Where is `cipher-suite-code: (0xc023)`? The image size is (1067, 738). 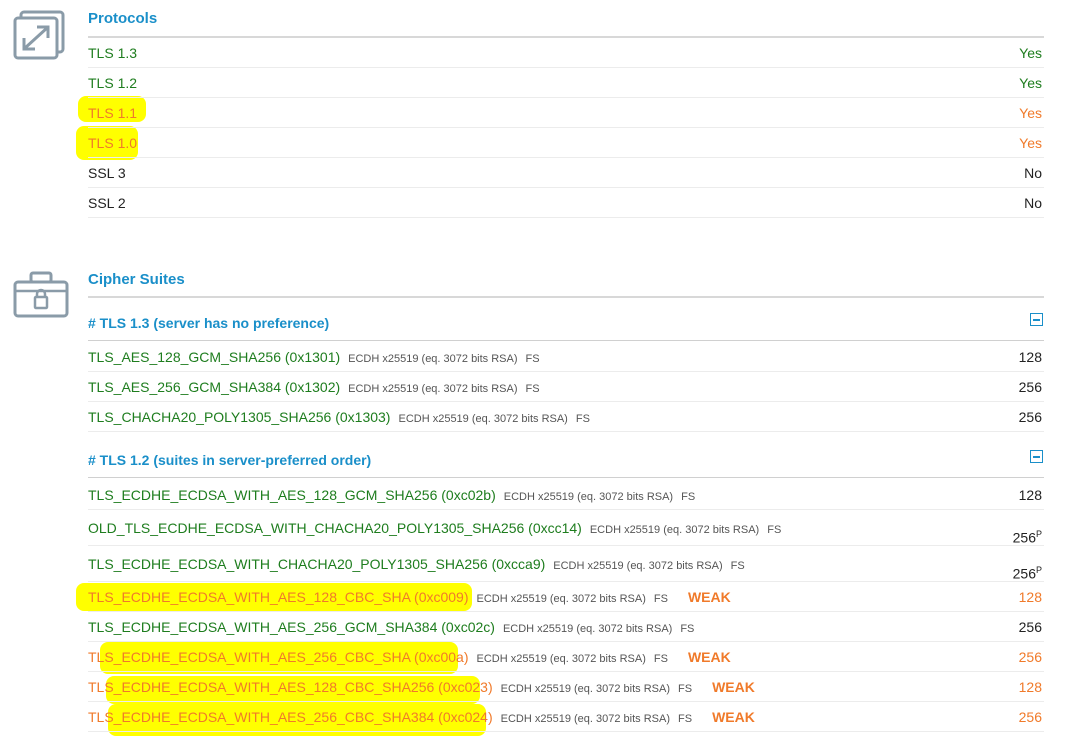
cipher-suite-code: (0xc023) is located at coordinates (465, 687).